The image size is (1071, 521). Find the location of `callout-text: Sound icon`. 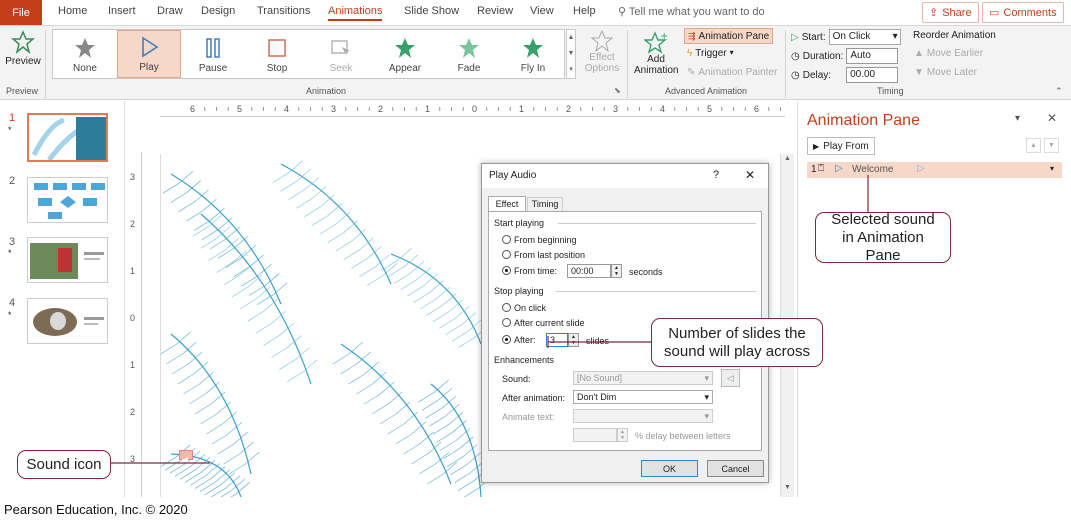

callout-text: Sound icon is located at coordinates (64, 464).